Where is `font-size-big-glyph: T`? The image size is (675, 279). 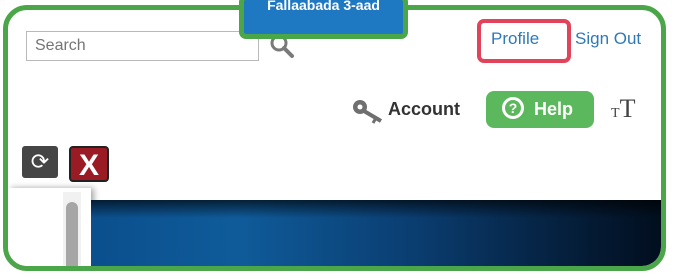
font-size-big-glyph: T is located at coordinates (627, 108).